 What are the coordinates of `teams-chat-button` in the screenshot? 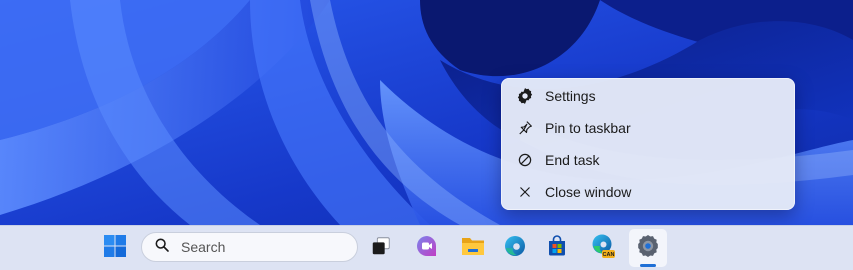 It's located at (427, 248).